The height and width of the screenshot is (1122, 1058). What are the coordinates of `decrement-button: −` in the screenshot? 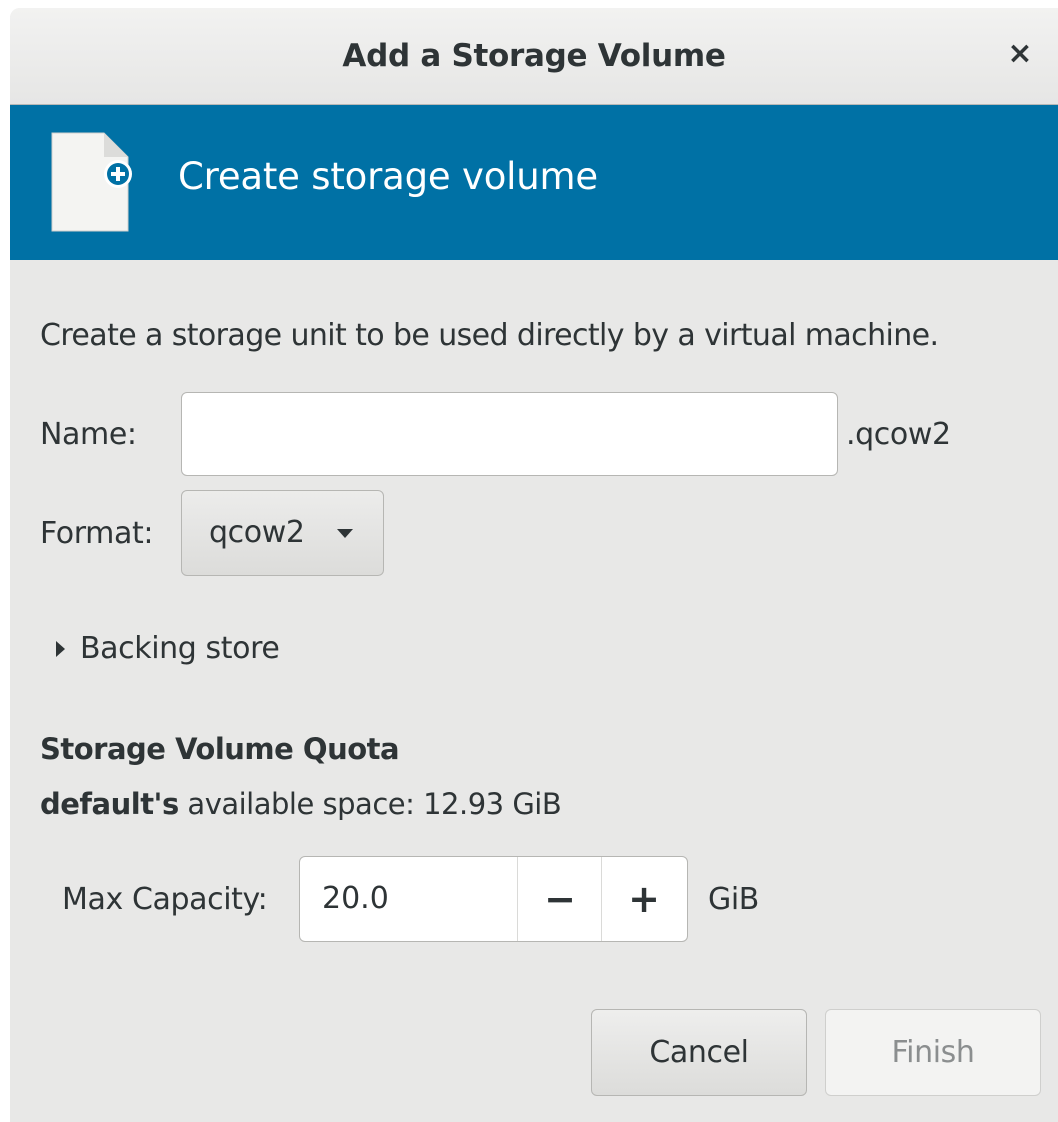 It's located at (559, 899).